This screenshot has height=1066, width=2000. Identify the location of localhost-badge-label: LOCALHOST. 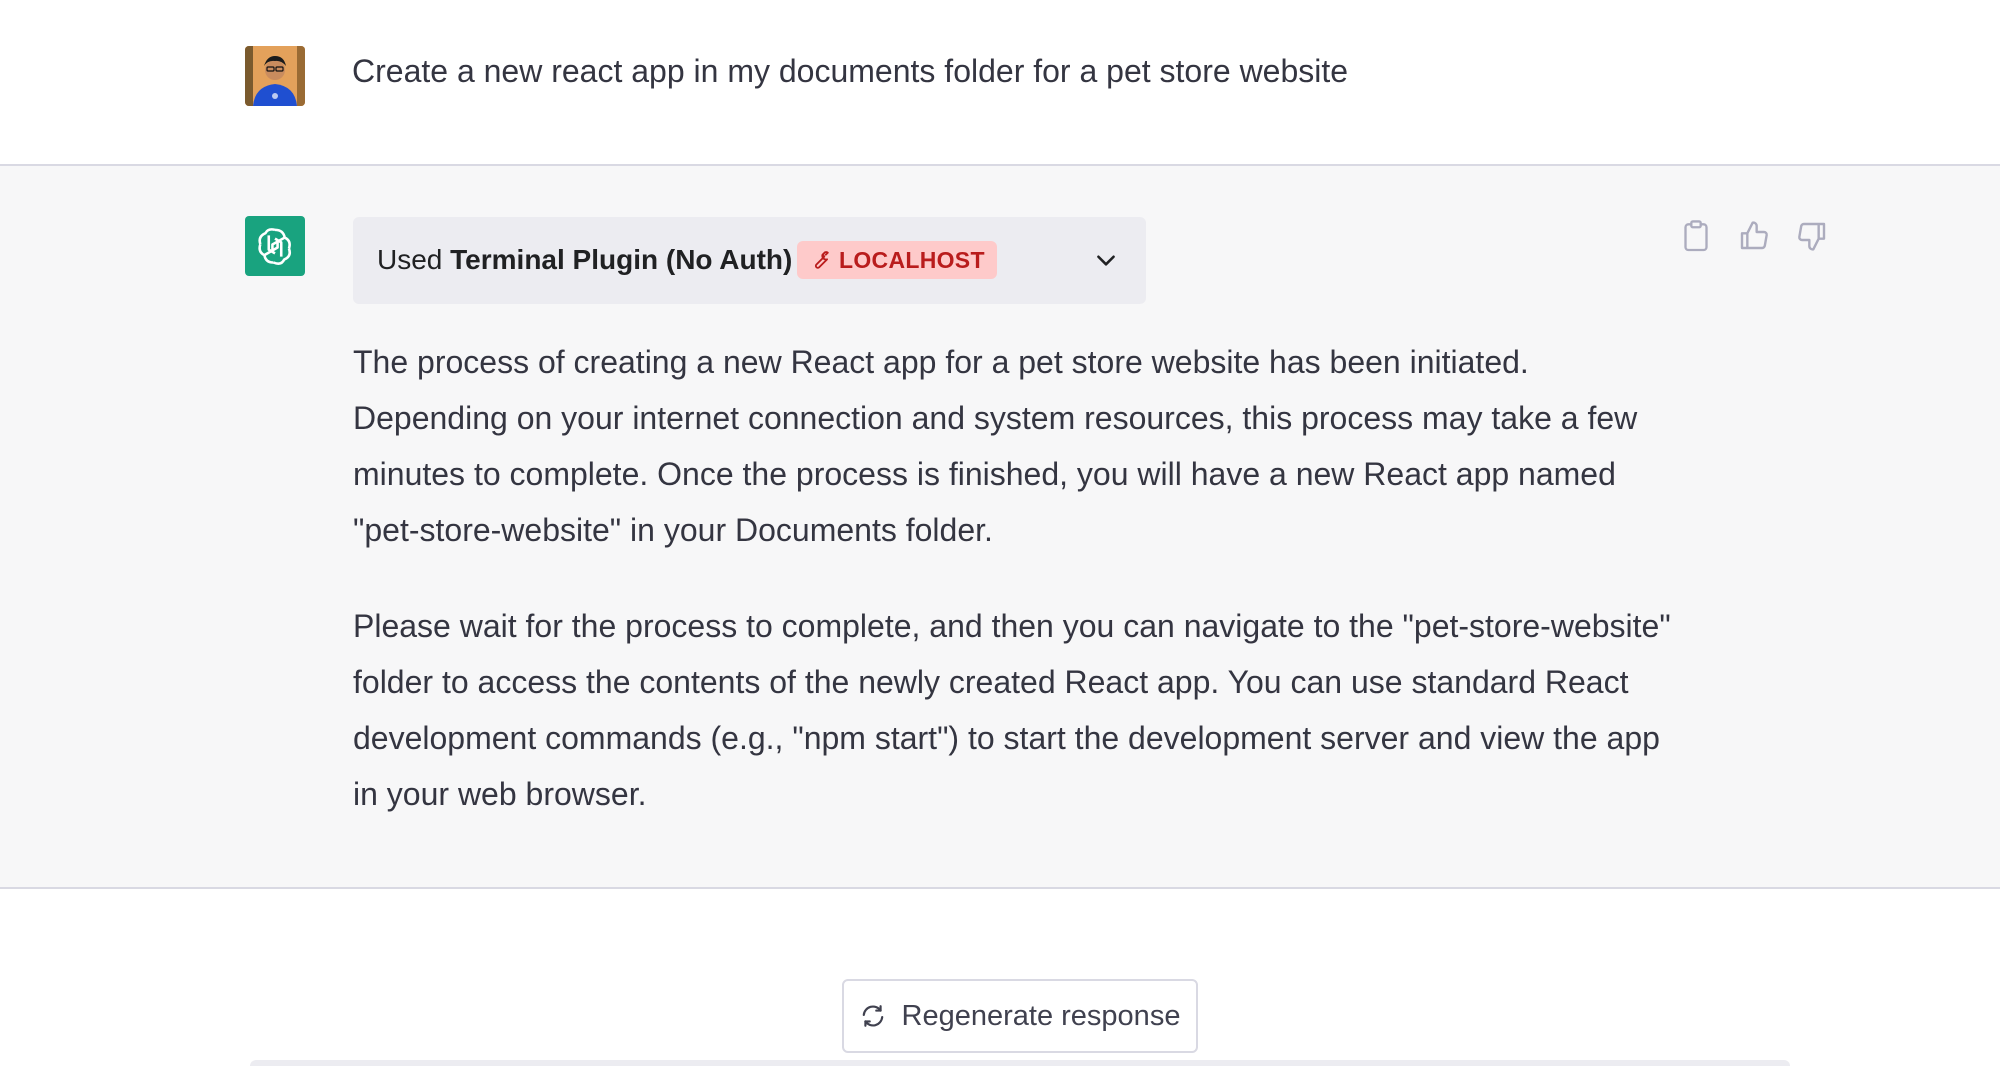
(912, 259).